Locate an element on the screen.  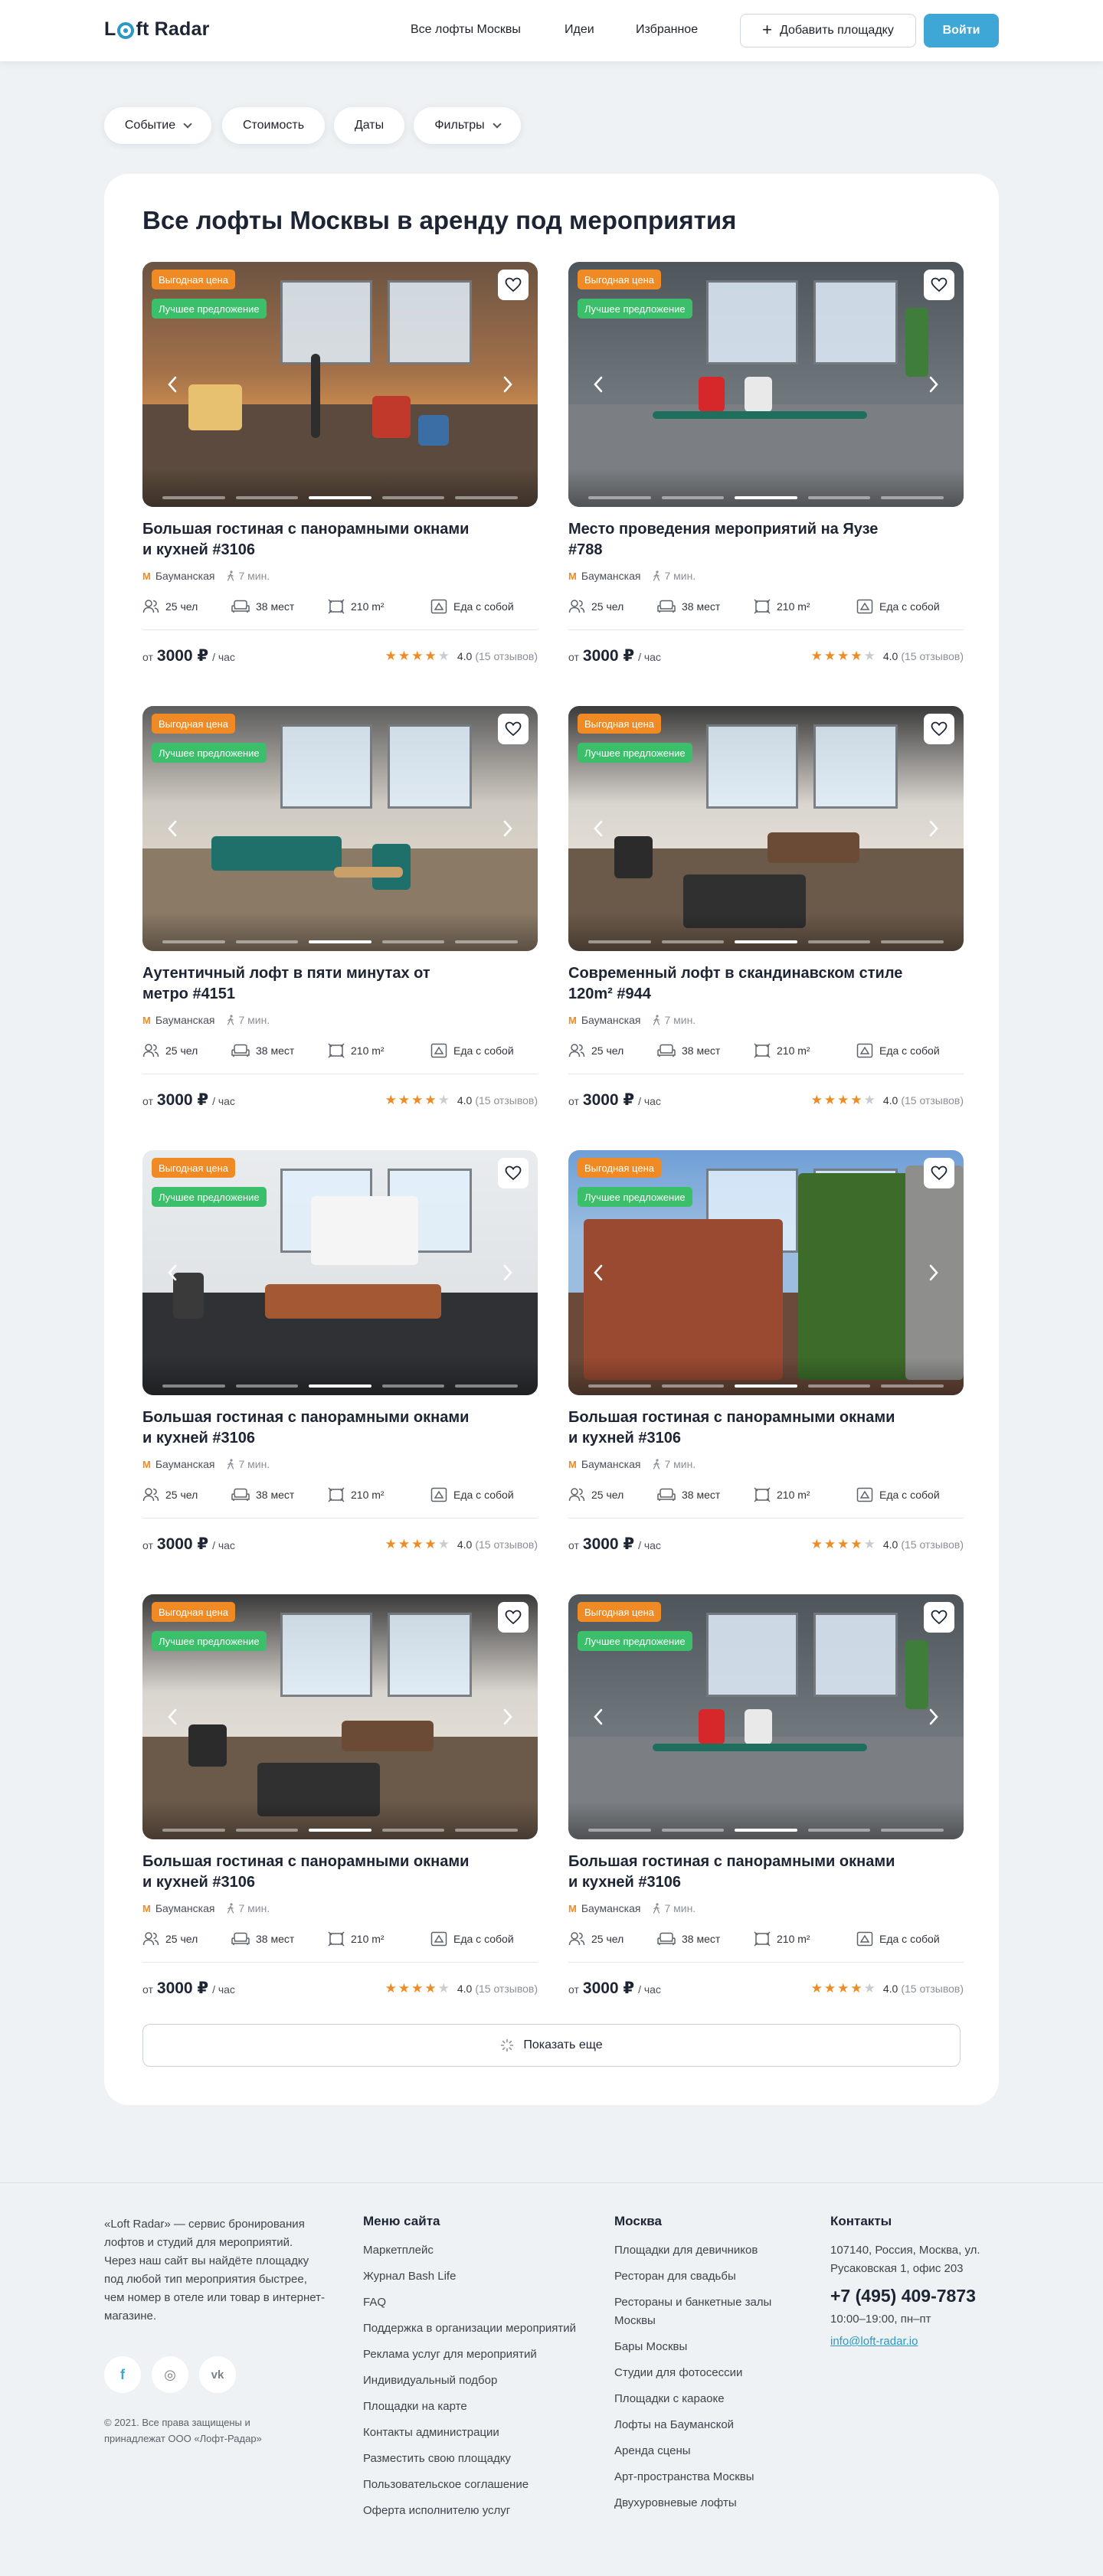
filter-event: Событие is located at coordinates (158, 125).